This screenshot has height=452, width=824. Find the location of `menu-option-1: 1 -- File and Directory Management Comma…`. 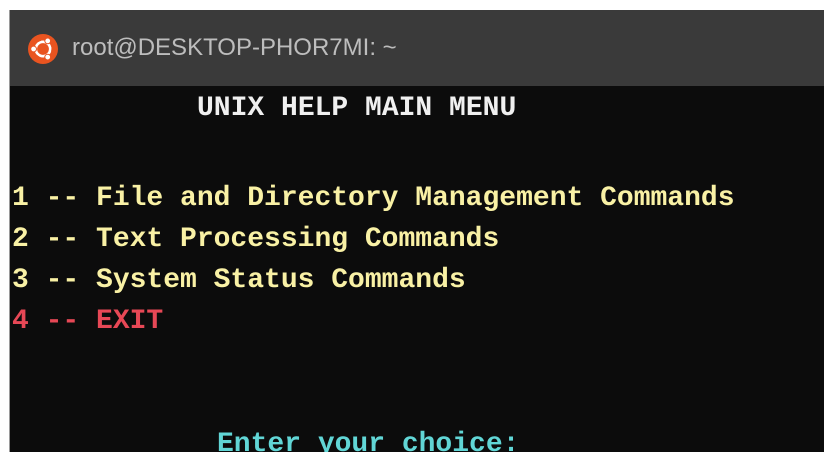

menu-option-1: 1 -- File and Directory Management Comma… is located at coordinates (373, 198).